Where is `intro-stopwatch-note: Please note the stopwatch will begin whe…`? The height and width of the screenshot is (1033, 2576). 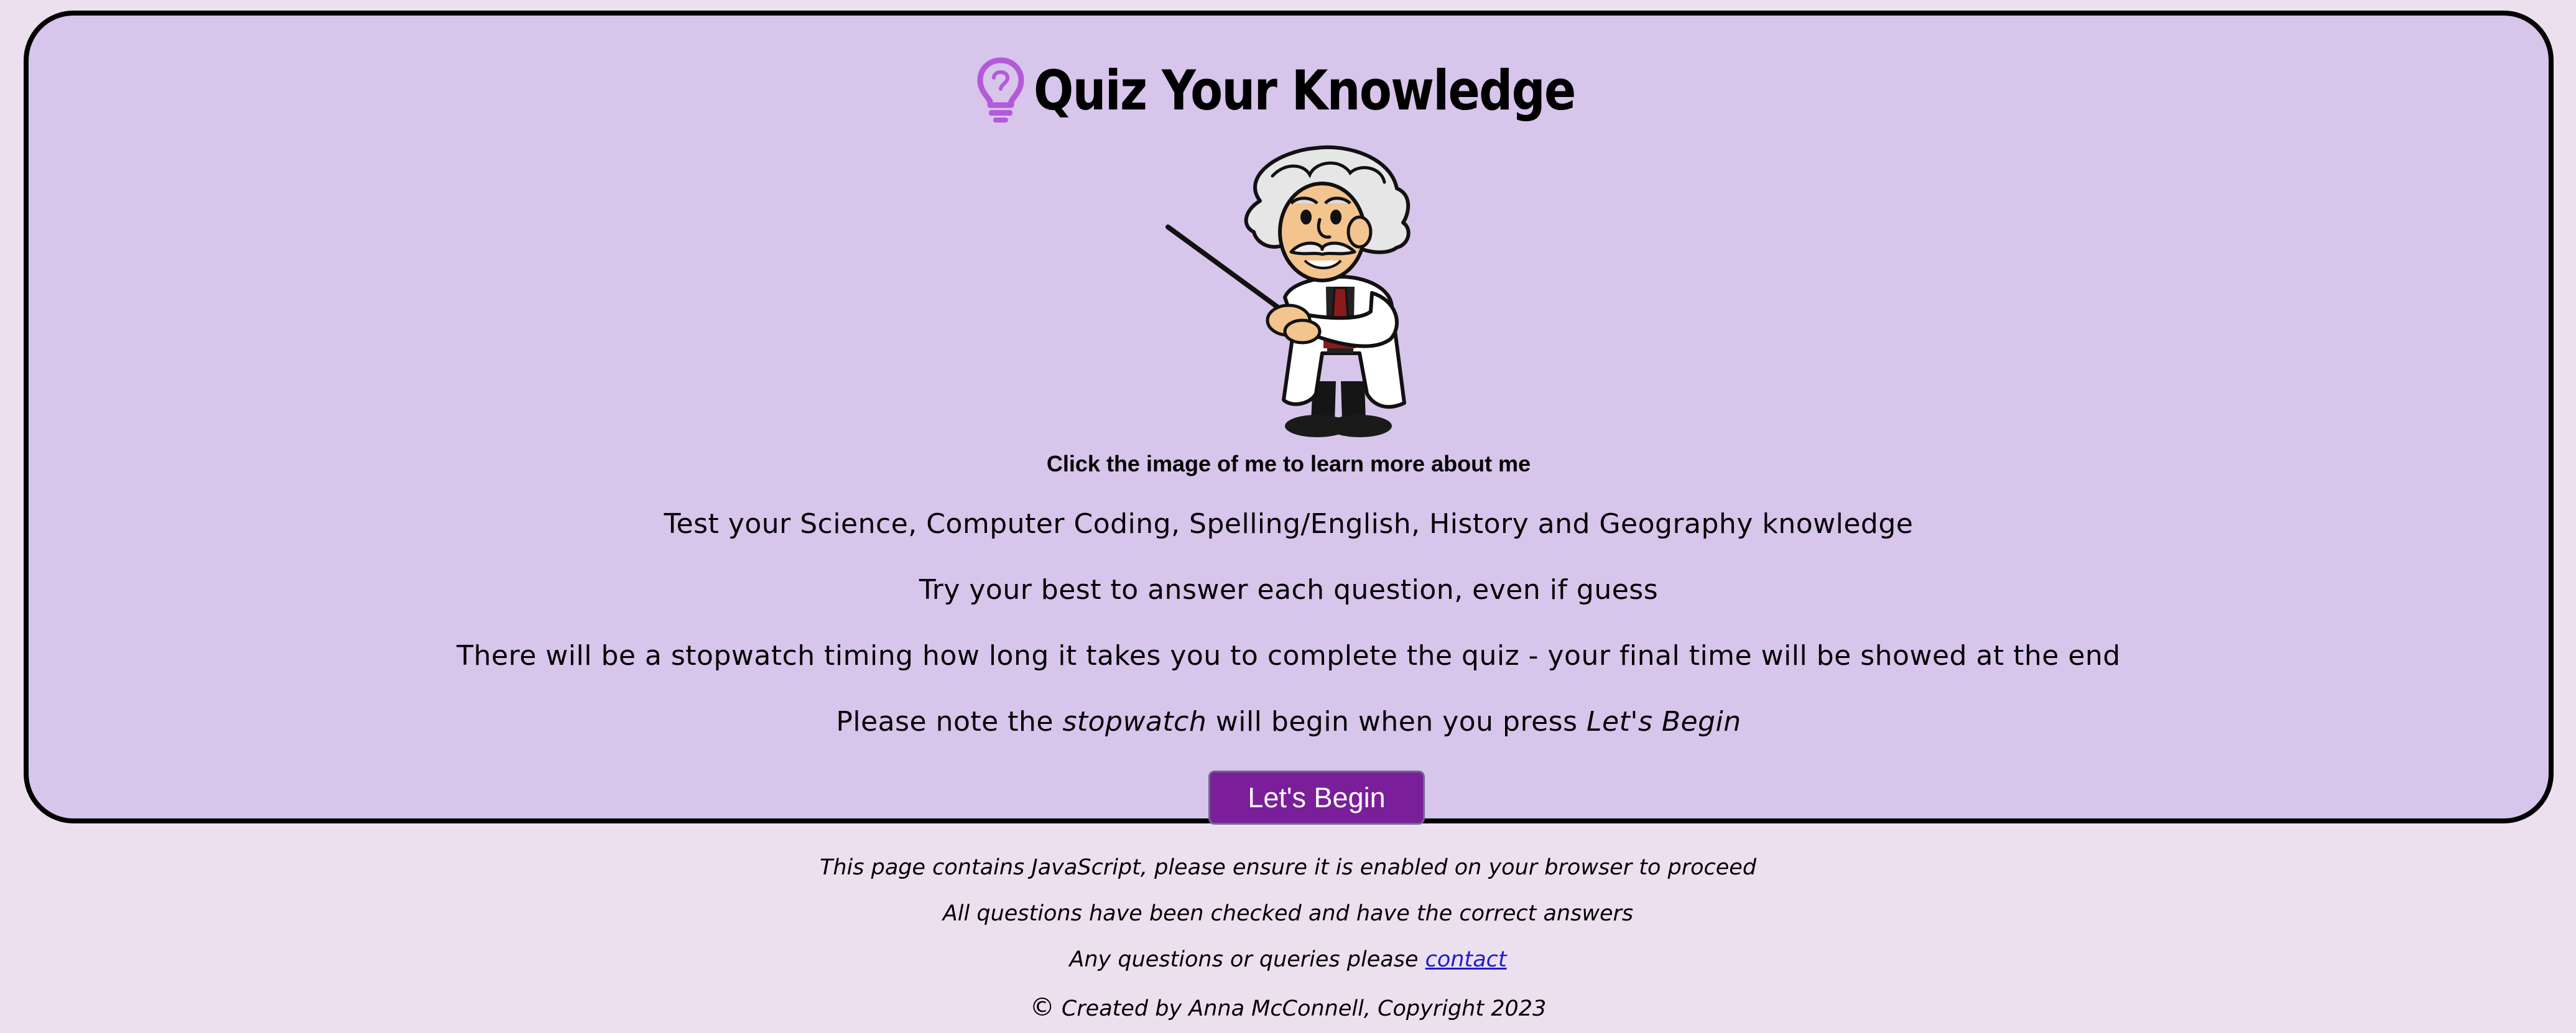
intro-stopwatch-note: Please note the stopwatch will begin whe… is located at coordinates (1289, 722).